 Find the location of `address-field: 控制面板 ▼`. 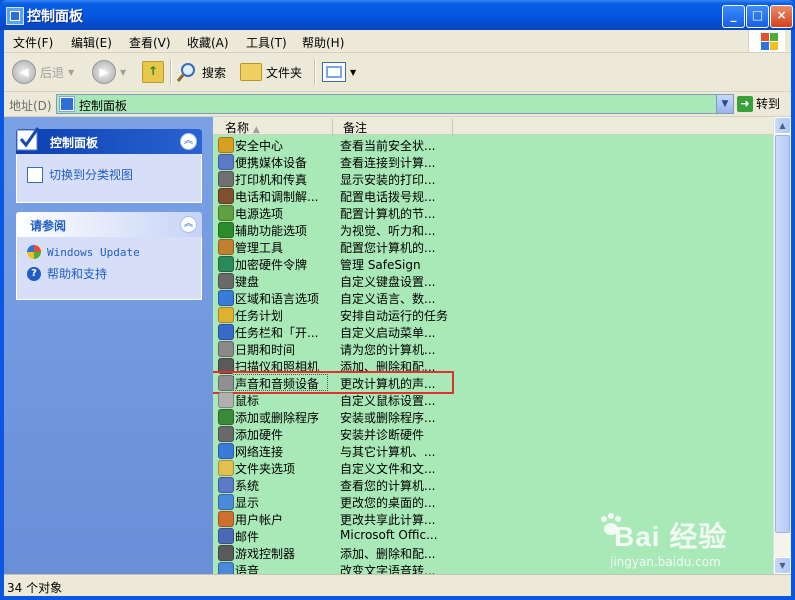

address-field: 控制面板 ▼ is located at coordinates (395, 104).